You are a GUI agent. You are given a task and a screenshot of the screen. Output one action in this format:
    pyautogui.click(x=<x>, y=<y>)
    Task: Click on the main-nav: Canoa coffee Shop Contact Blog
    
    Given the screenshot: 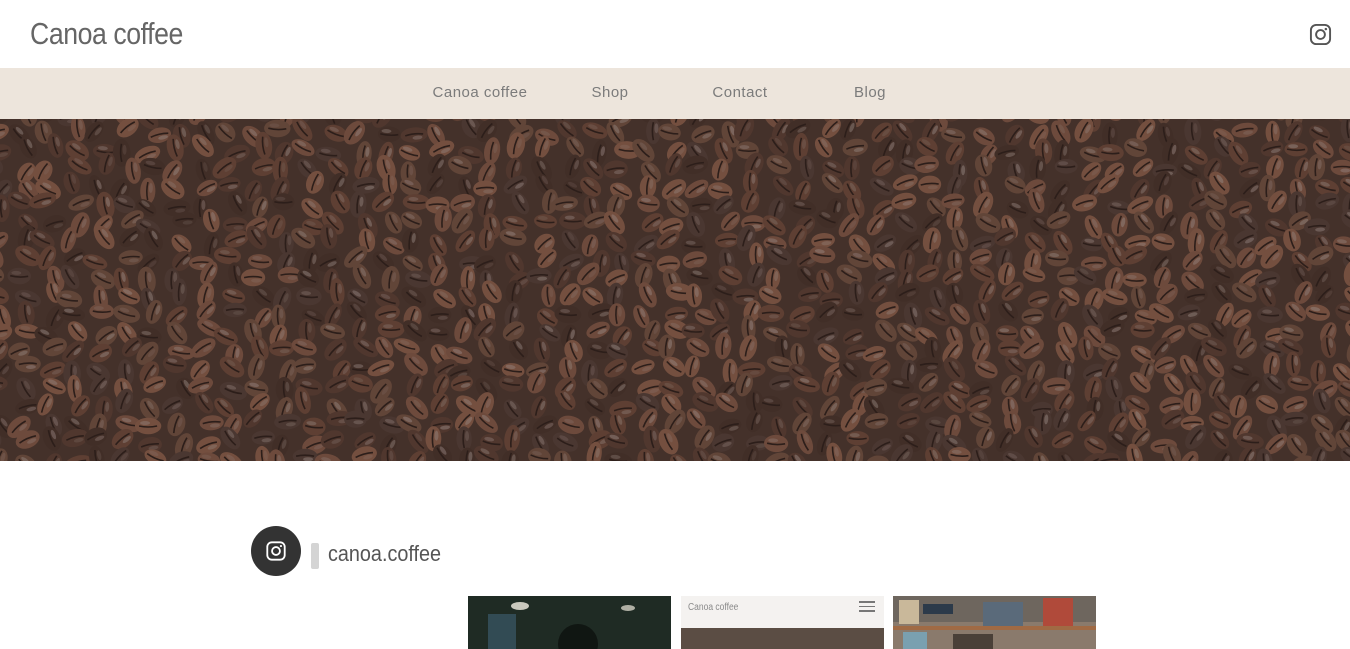 What is the action you would take?
    pyautogui.click(x=675, y=93)
    